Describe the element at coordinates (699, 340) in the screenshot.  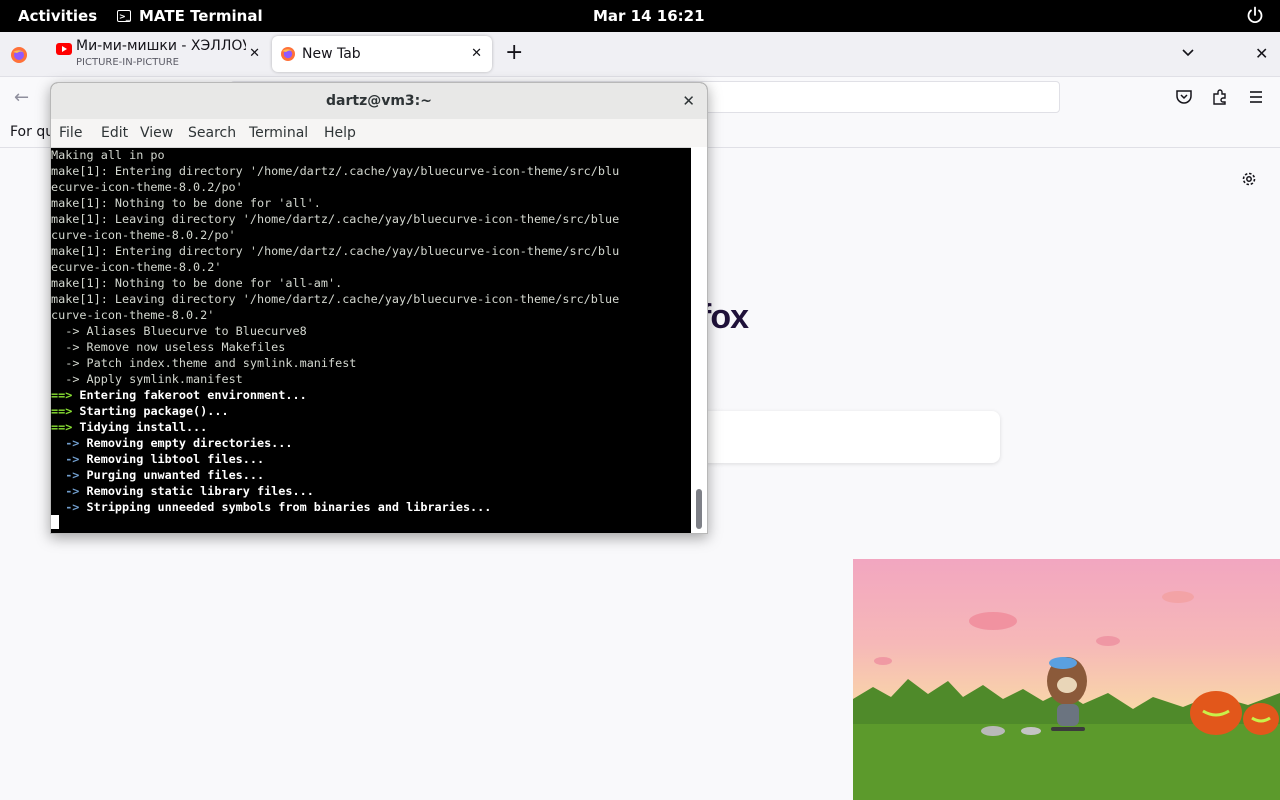
I see `terminal-scrollbar` at that location.